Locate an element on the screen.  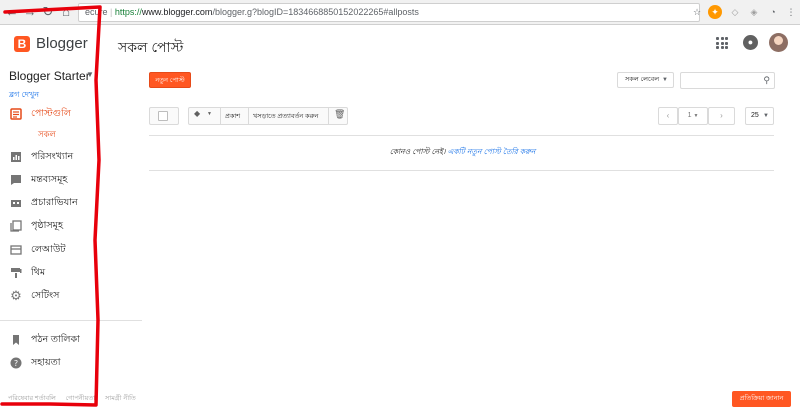
gauge-icon: ◔ is located at coordinates (773, 12).